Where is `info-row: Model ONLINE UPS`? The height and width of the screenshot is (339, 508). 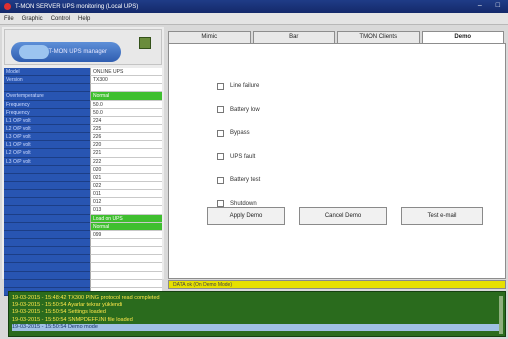 info-row: Model ONLINE UPS is located at coordinates (83, 72).